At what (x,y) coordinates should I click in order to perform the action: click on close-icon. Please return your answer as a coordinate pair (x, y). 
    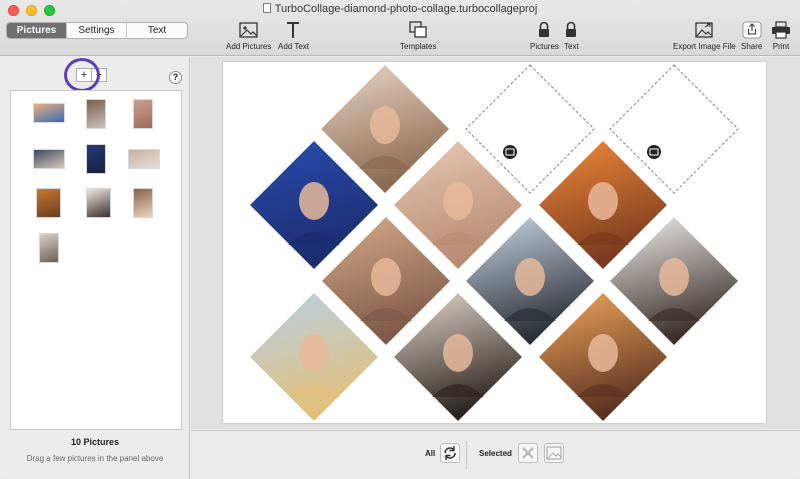
    Looking at the image, I should click on (528, 453).